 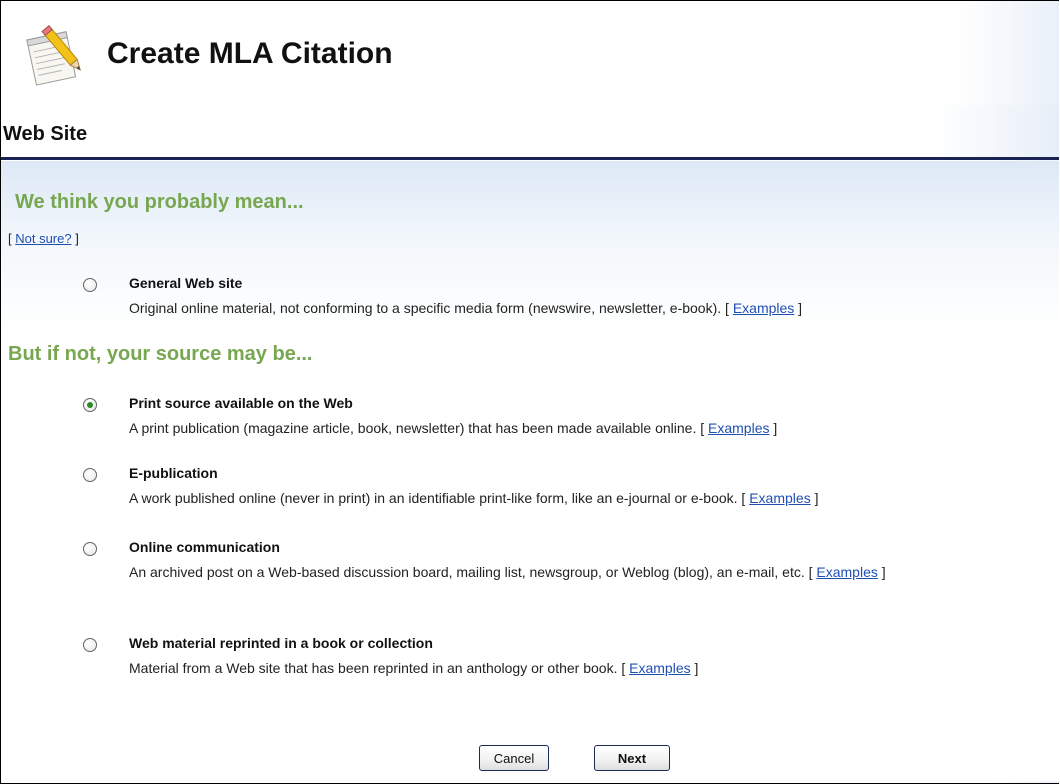 What do you see at coordinates (186, 283) in the screenshot?
I see `option-title: General Web site` at bounding box center [186, 283].